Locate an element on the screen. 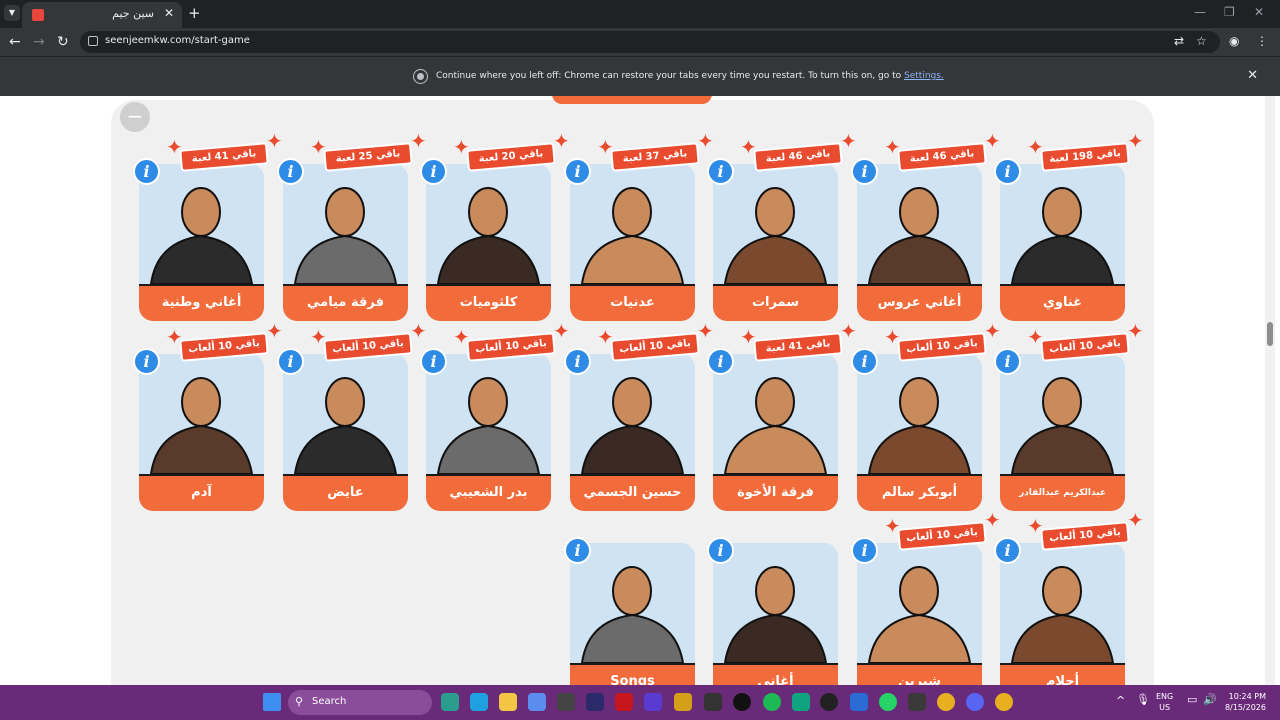 This screenshot has height=720, width=1280. remaining-games-badge: ✦ باقي 25 لعبة ✦ is located at coordinates (368, 151).